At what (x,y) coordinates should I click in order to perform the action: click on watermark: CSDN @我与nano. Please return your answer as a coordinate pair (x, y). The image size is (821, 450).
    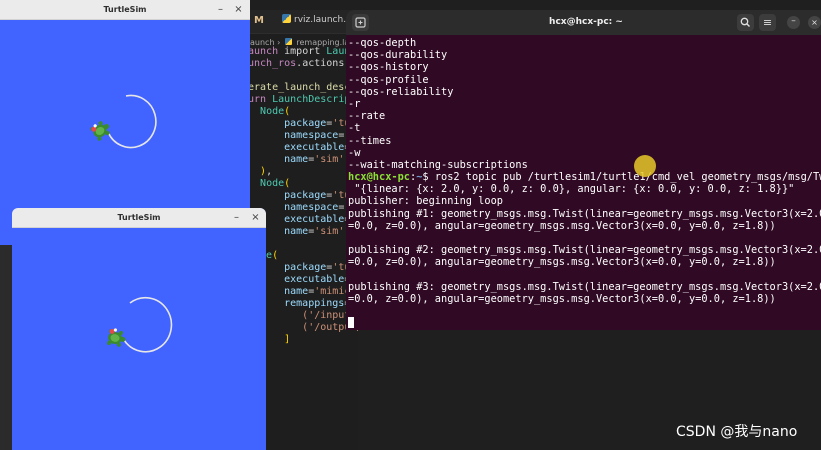
    Looking at the image, I should click on (737, 432).